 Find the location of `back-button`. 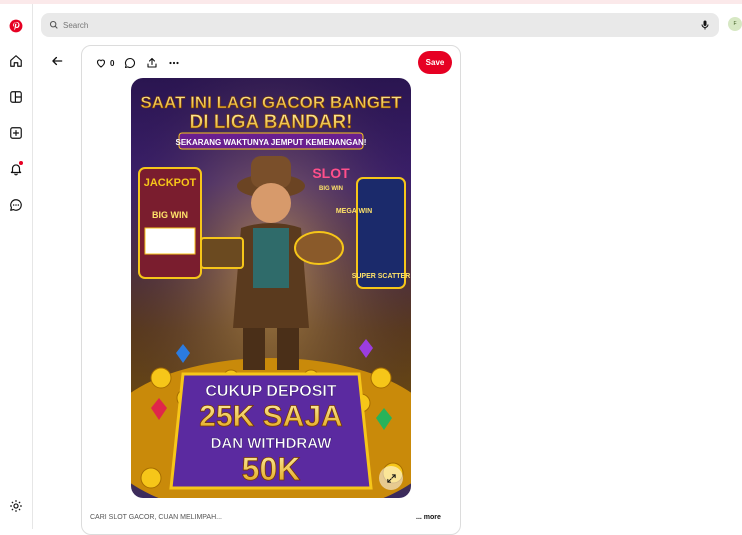

back-button is located at coordinates (57, 61).